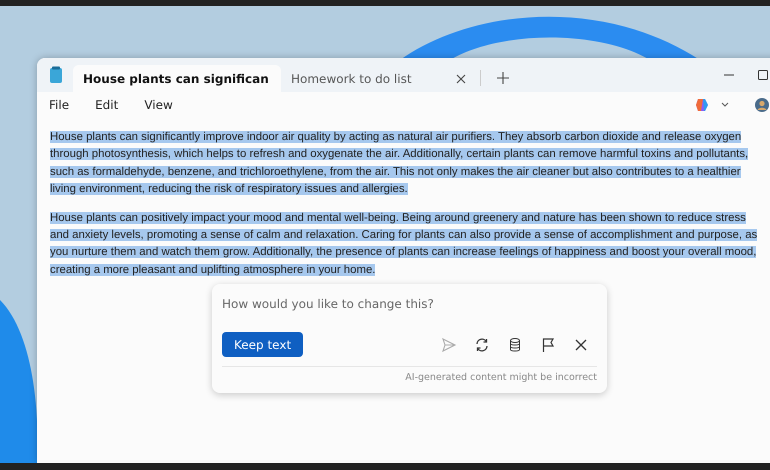  I want to click on menu-item: View, so click(167, 105).